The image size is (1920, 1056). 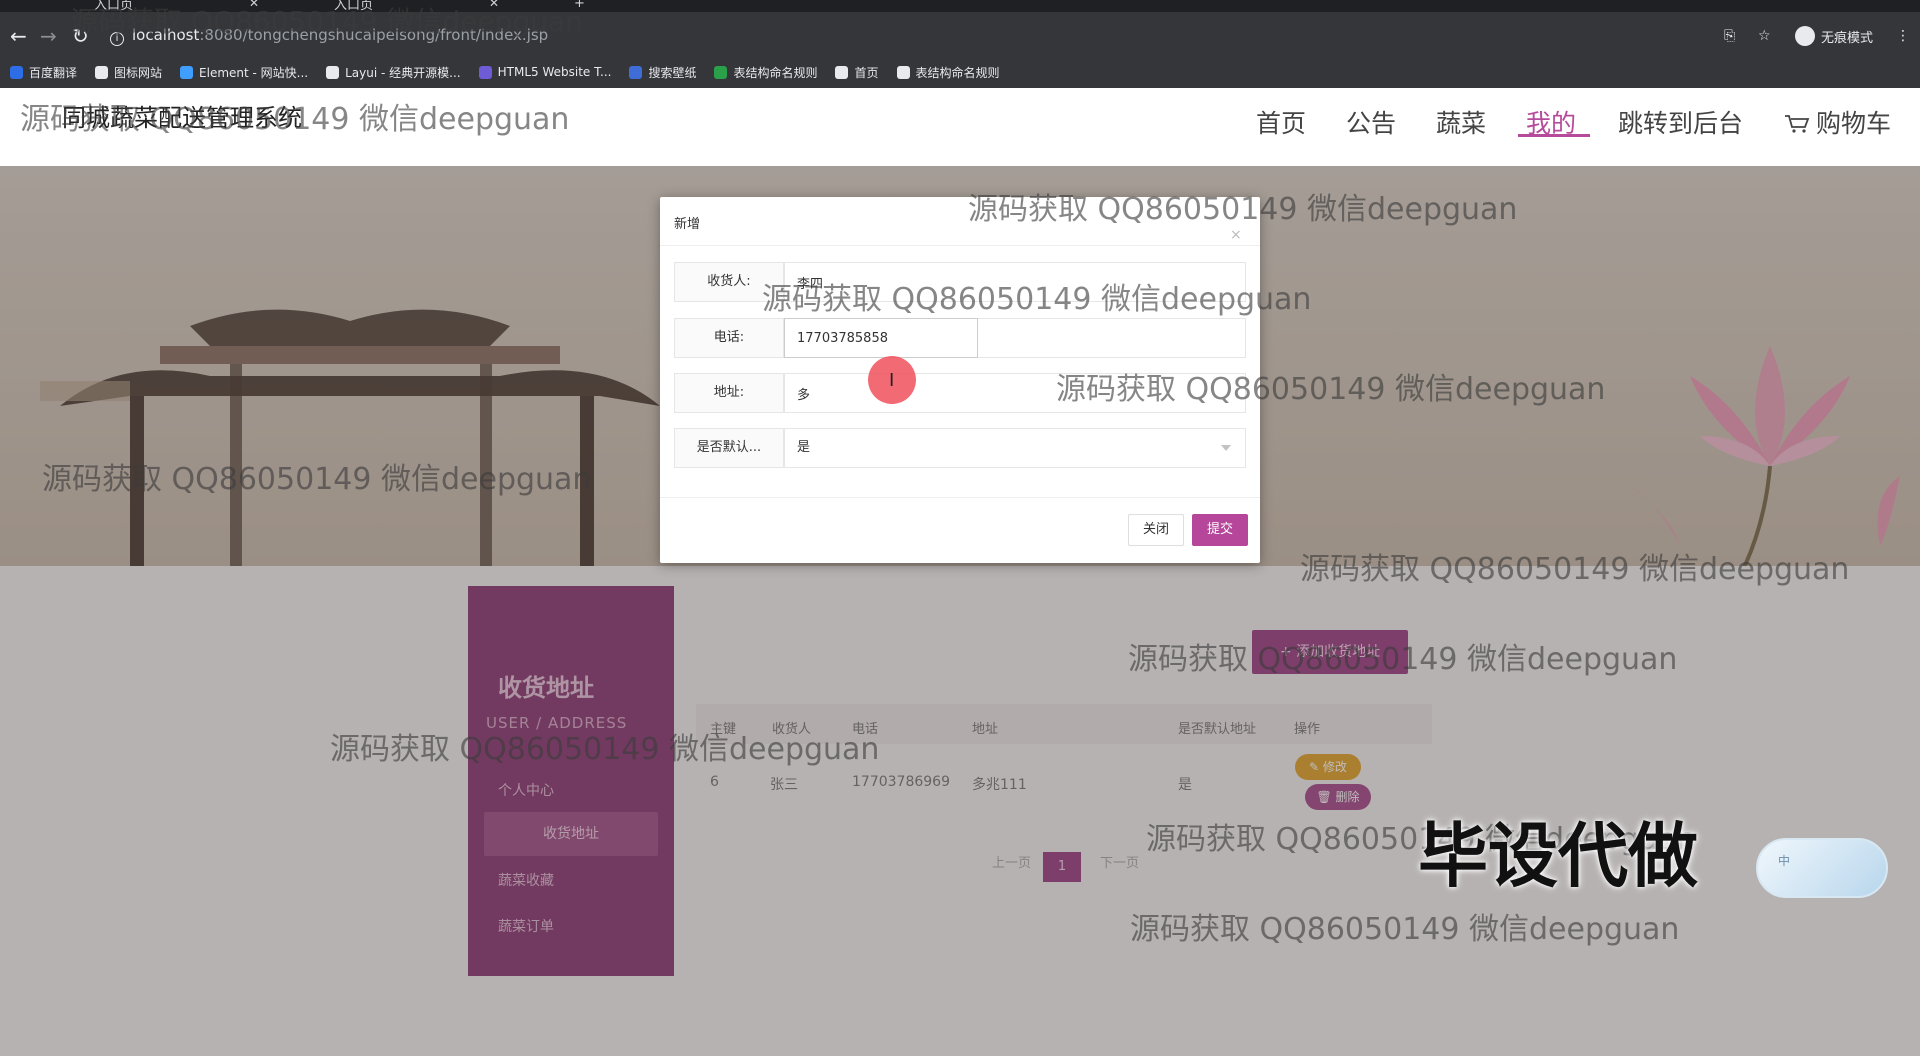 What do you see at coordinates (48, 36) in the screenshot?
I see `forward-icon: →` at bounding box center [48, 36].